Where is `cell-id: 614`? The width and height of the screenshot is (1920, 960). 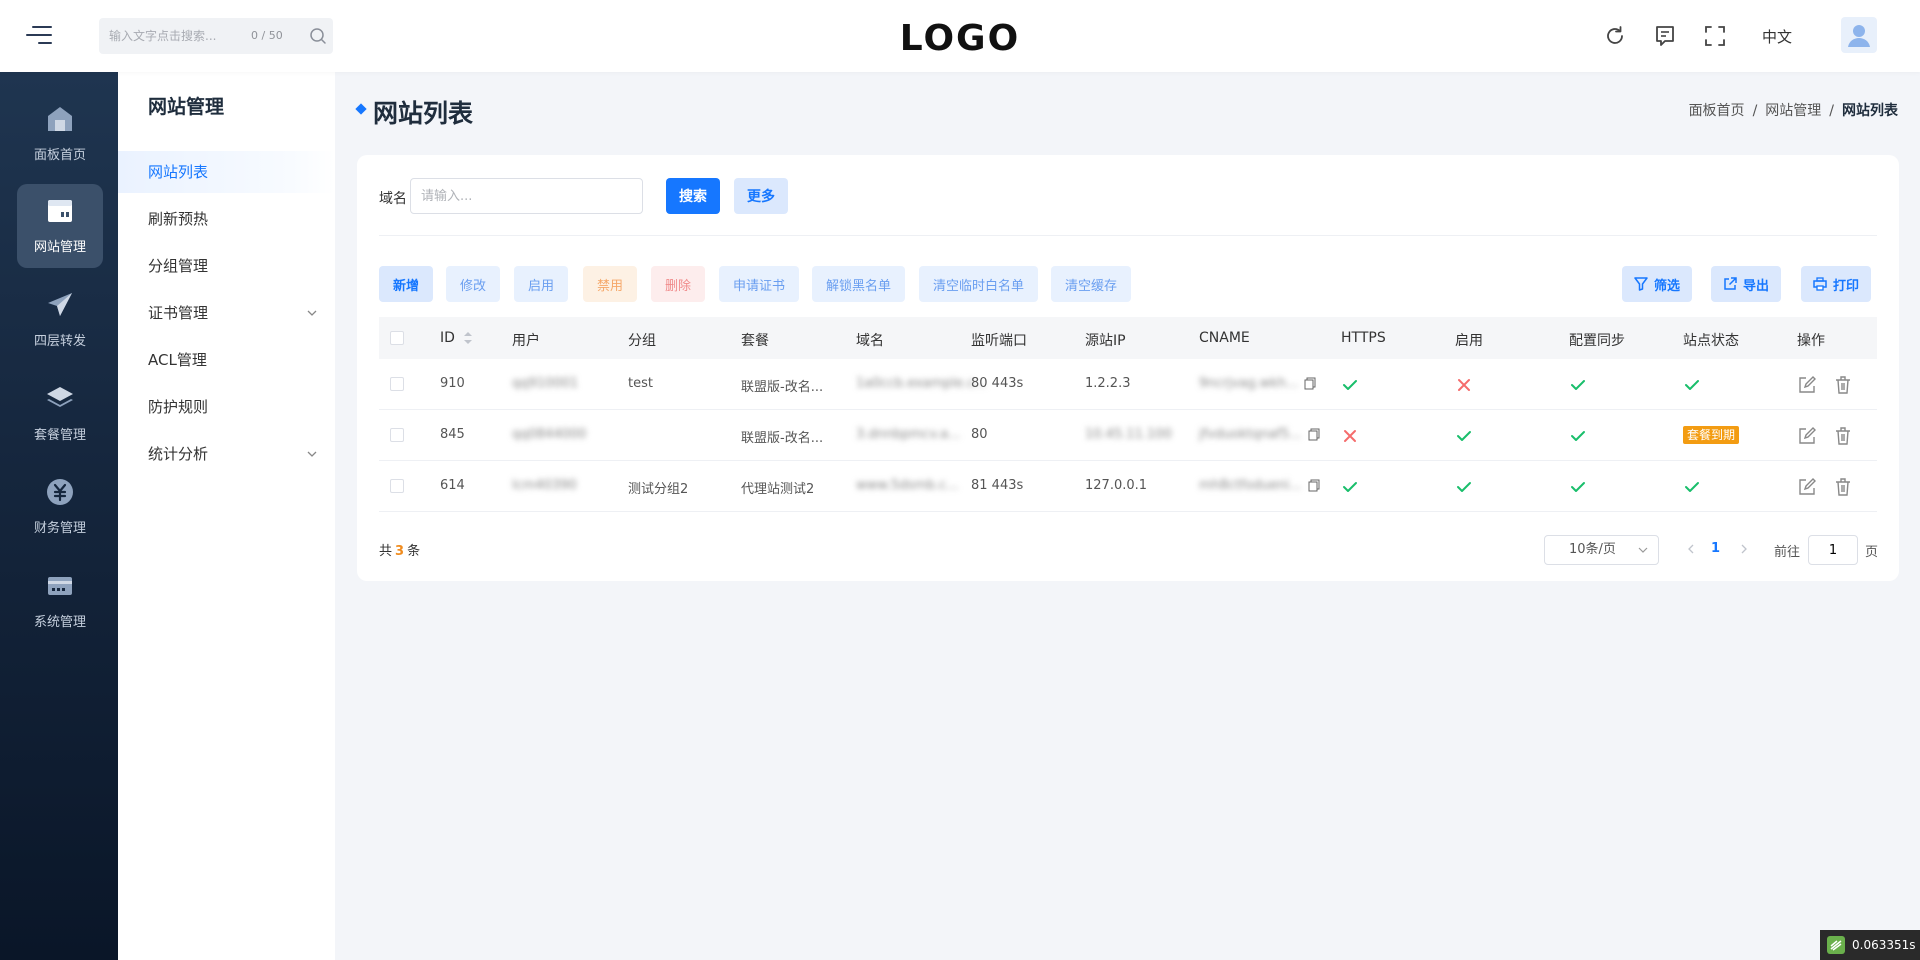
cell-id: 614 is located at coordinates (452, 485).